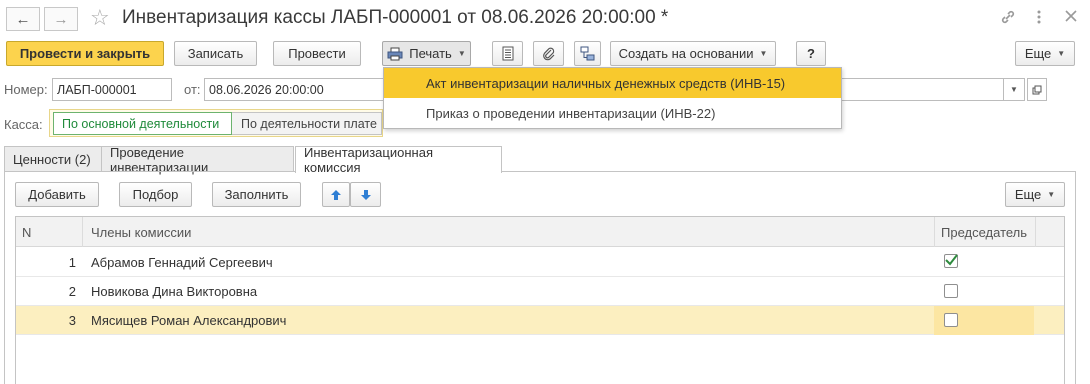  I want to click on close-icon, so click(1071, 18).